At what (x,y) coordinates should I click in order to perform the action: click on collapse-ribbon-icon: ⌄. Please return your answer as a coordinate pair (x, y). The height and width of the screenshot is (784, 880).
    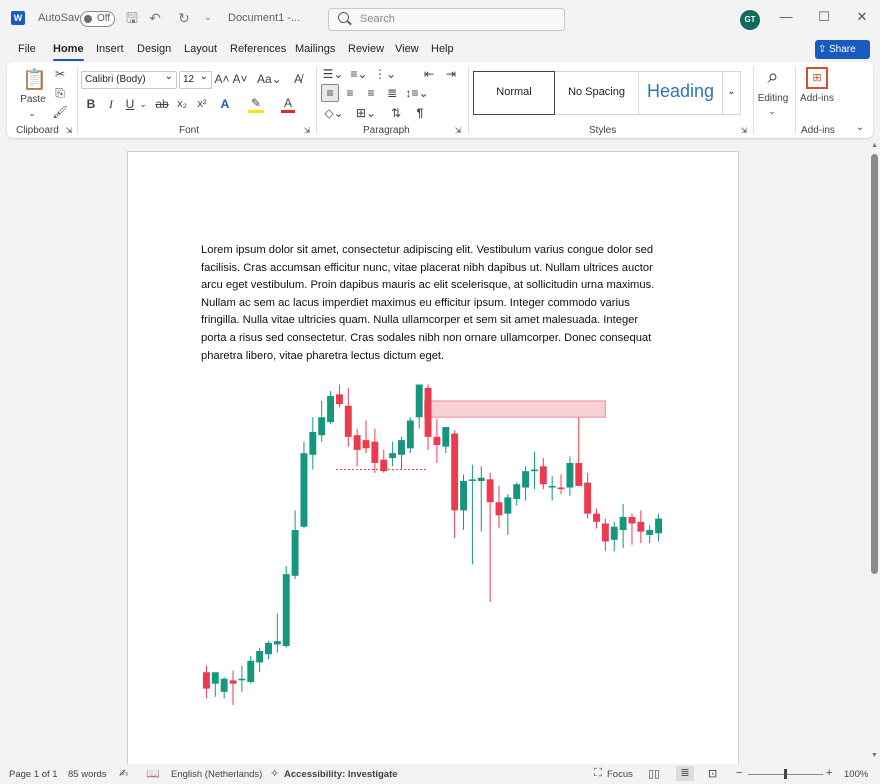
    Looking at the image, I should click on (860, 128).